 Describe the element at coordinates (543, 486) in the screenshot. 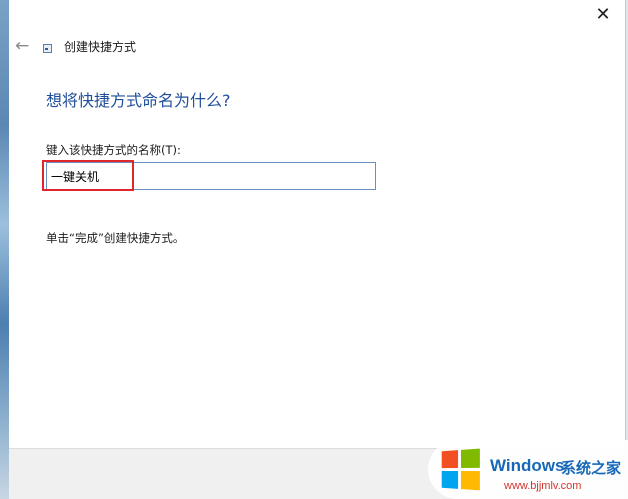

I see `watermark-url: www.bjjmlv.com` at that location.